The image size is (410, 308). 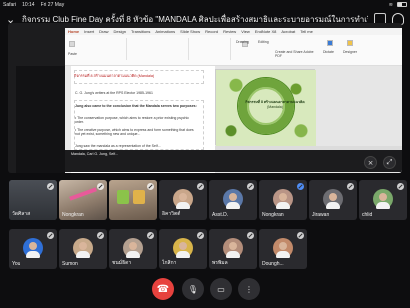 I want to click on participant-name: ไกสิกา, so click(x=169, y=263).